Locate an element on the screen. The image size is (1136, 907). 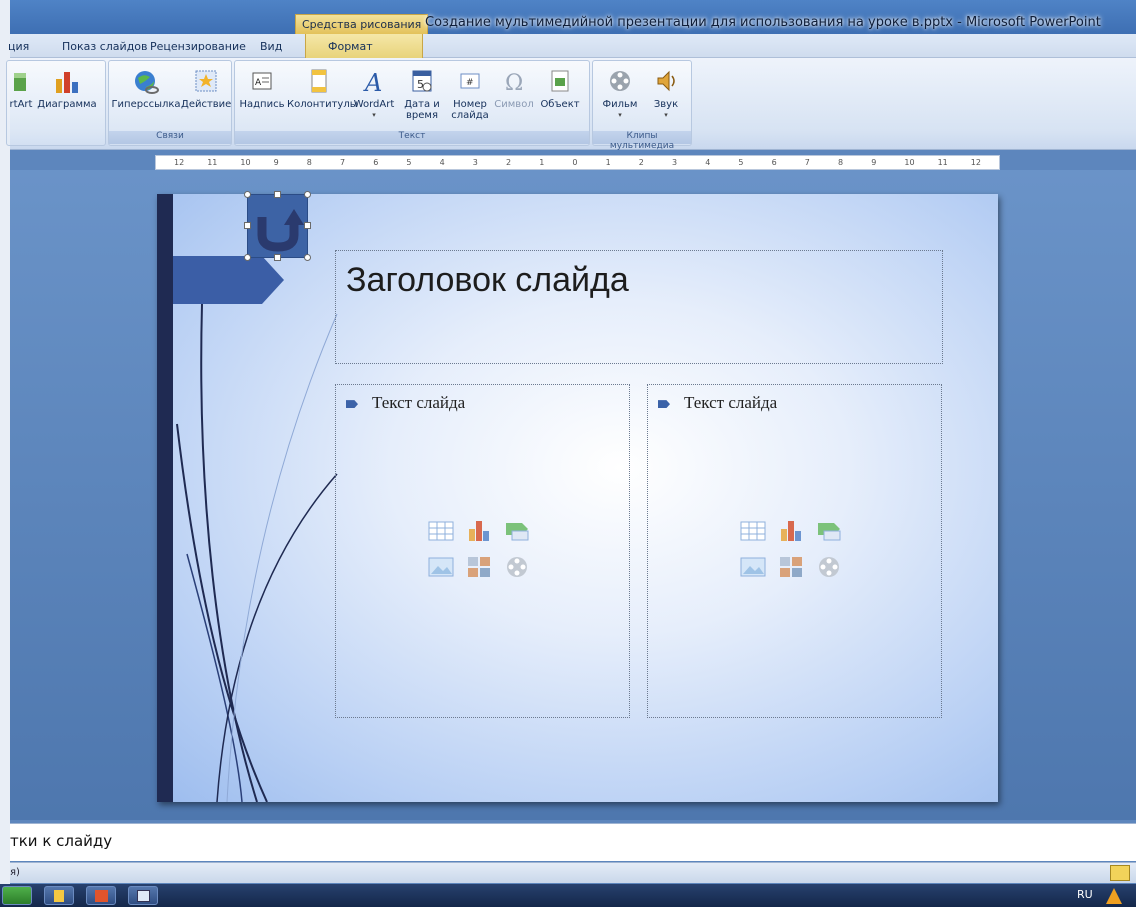
calendar-icon: 5 is located at coordinates (422, 81).